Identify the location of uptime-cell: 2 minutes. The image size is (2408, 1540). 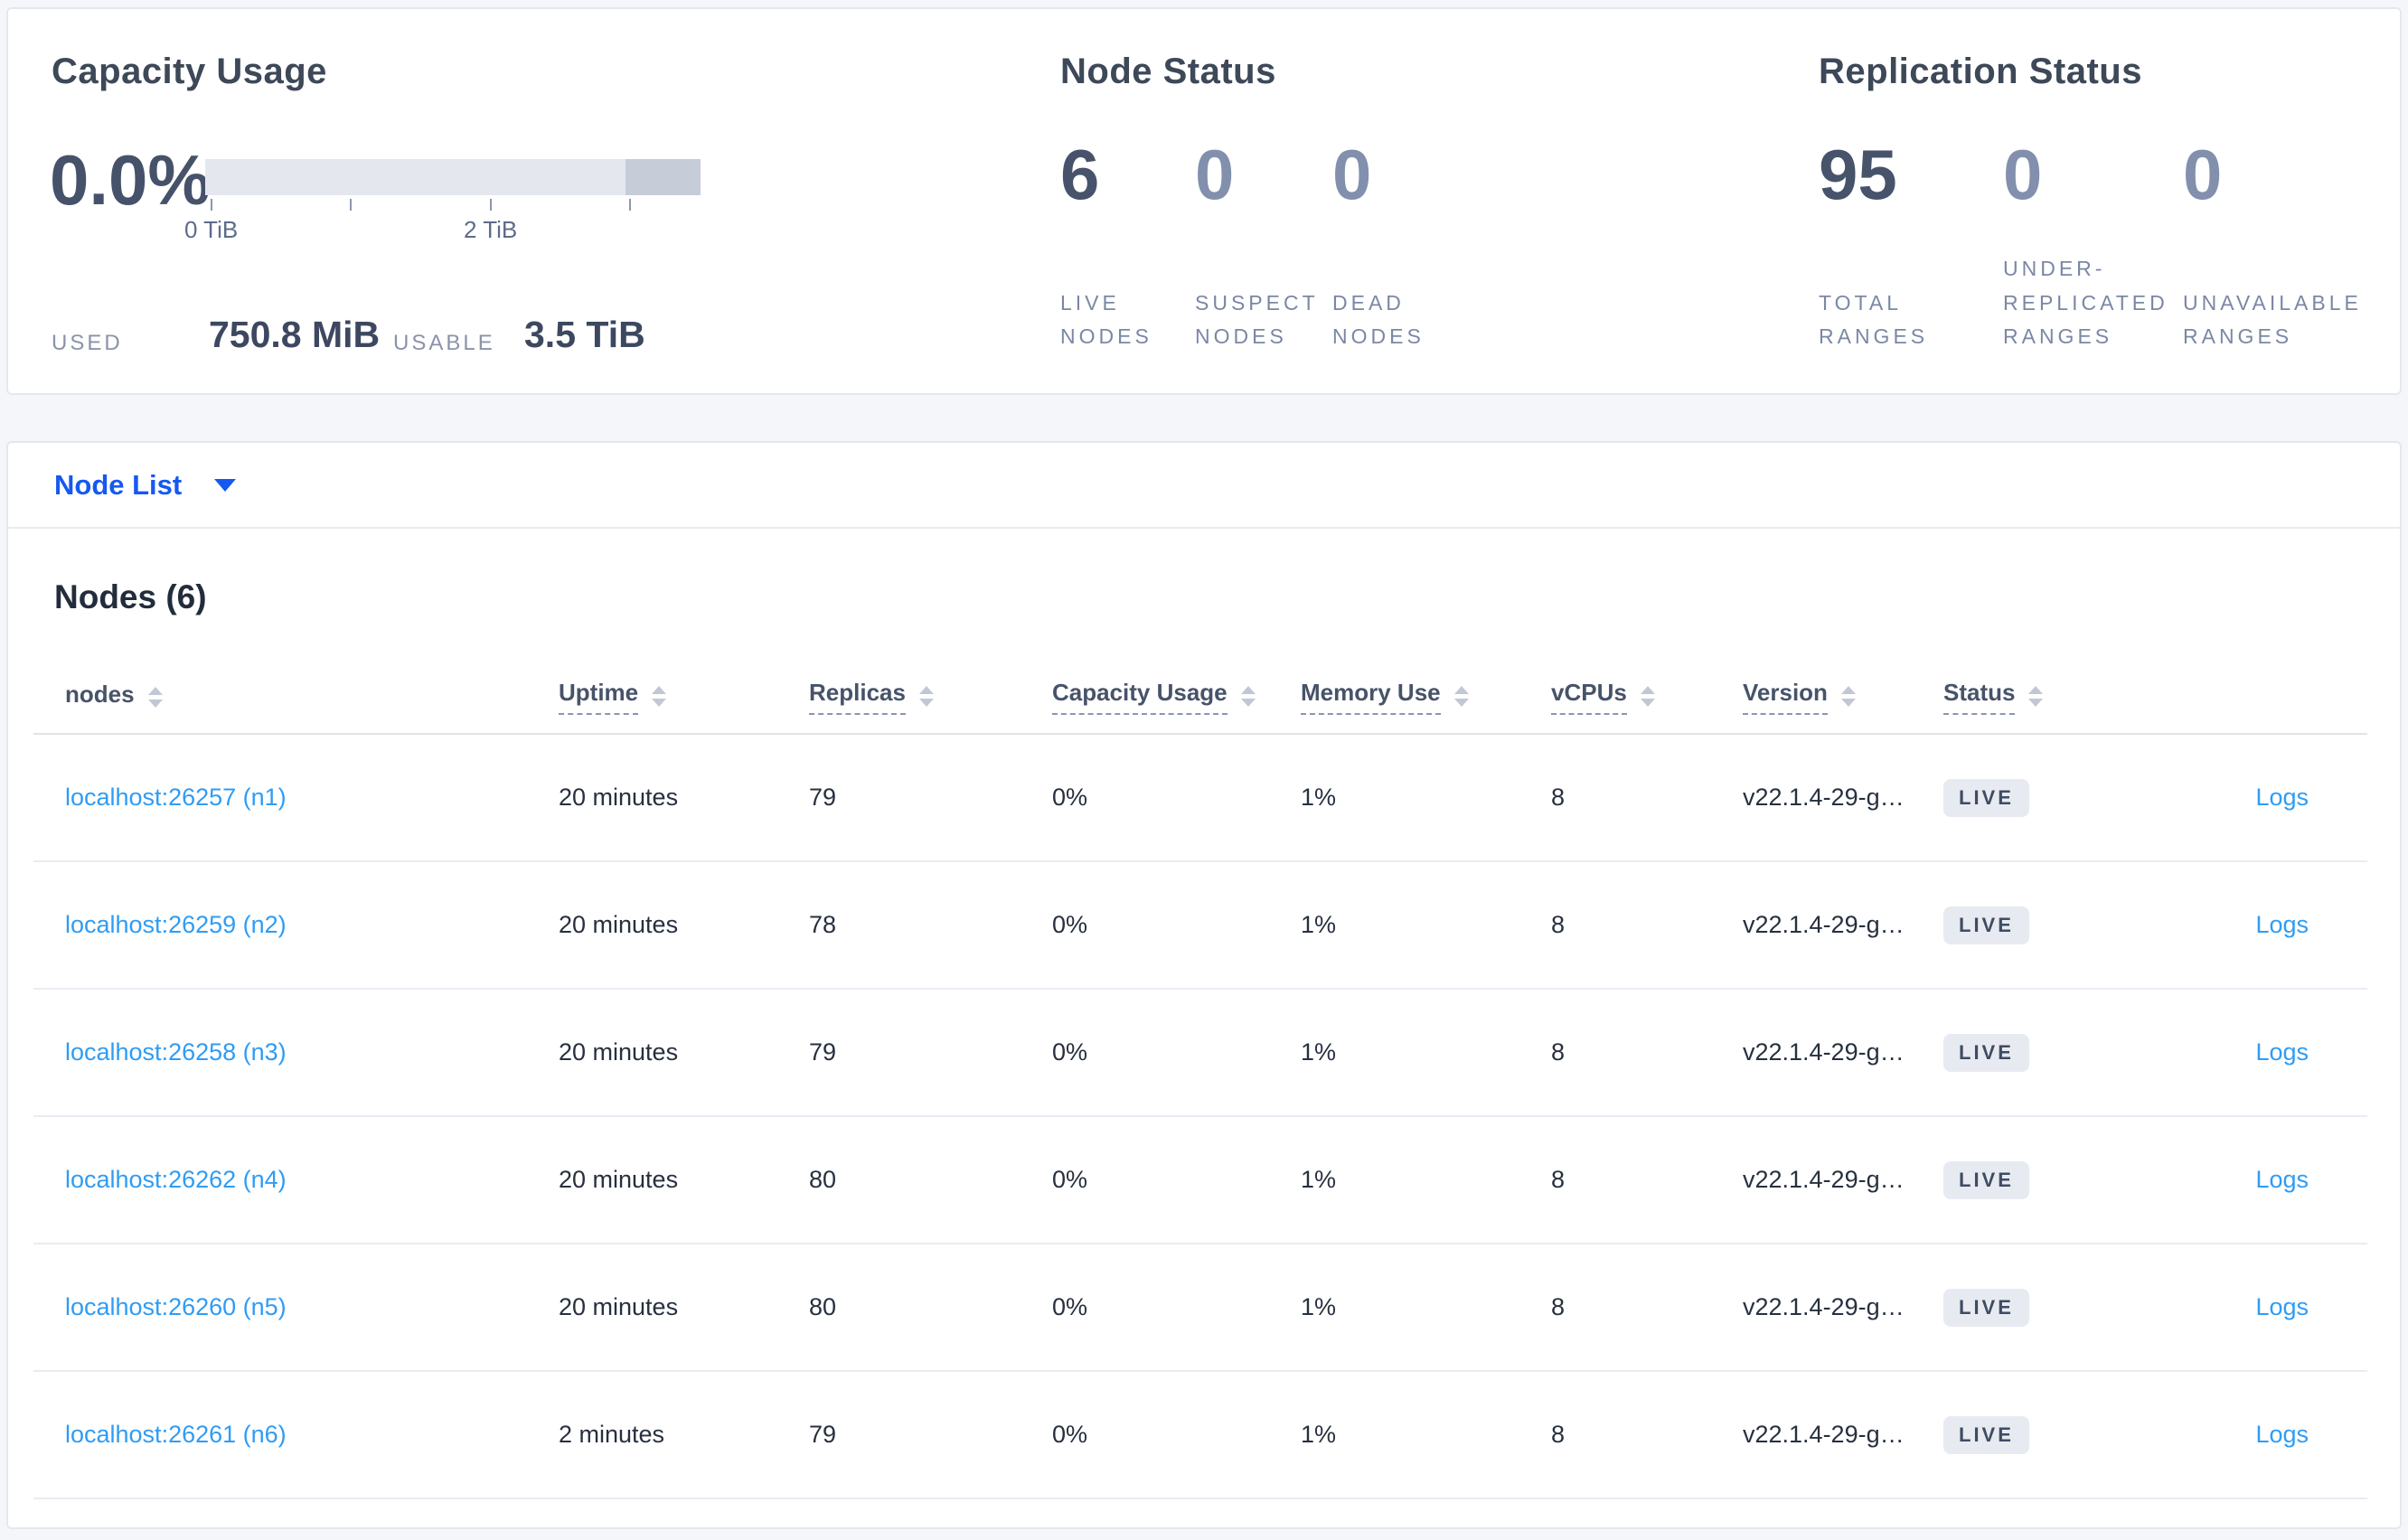
(684, 1435).